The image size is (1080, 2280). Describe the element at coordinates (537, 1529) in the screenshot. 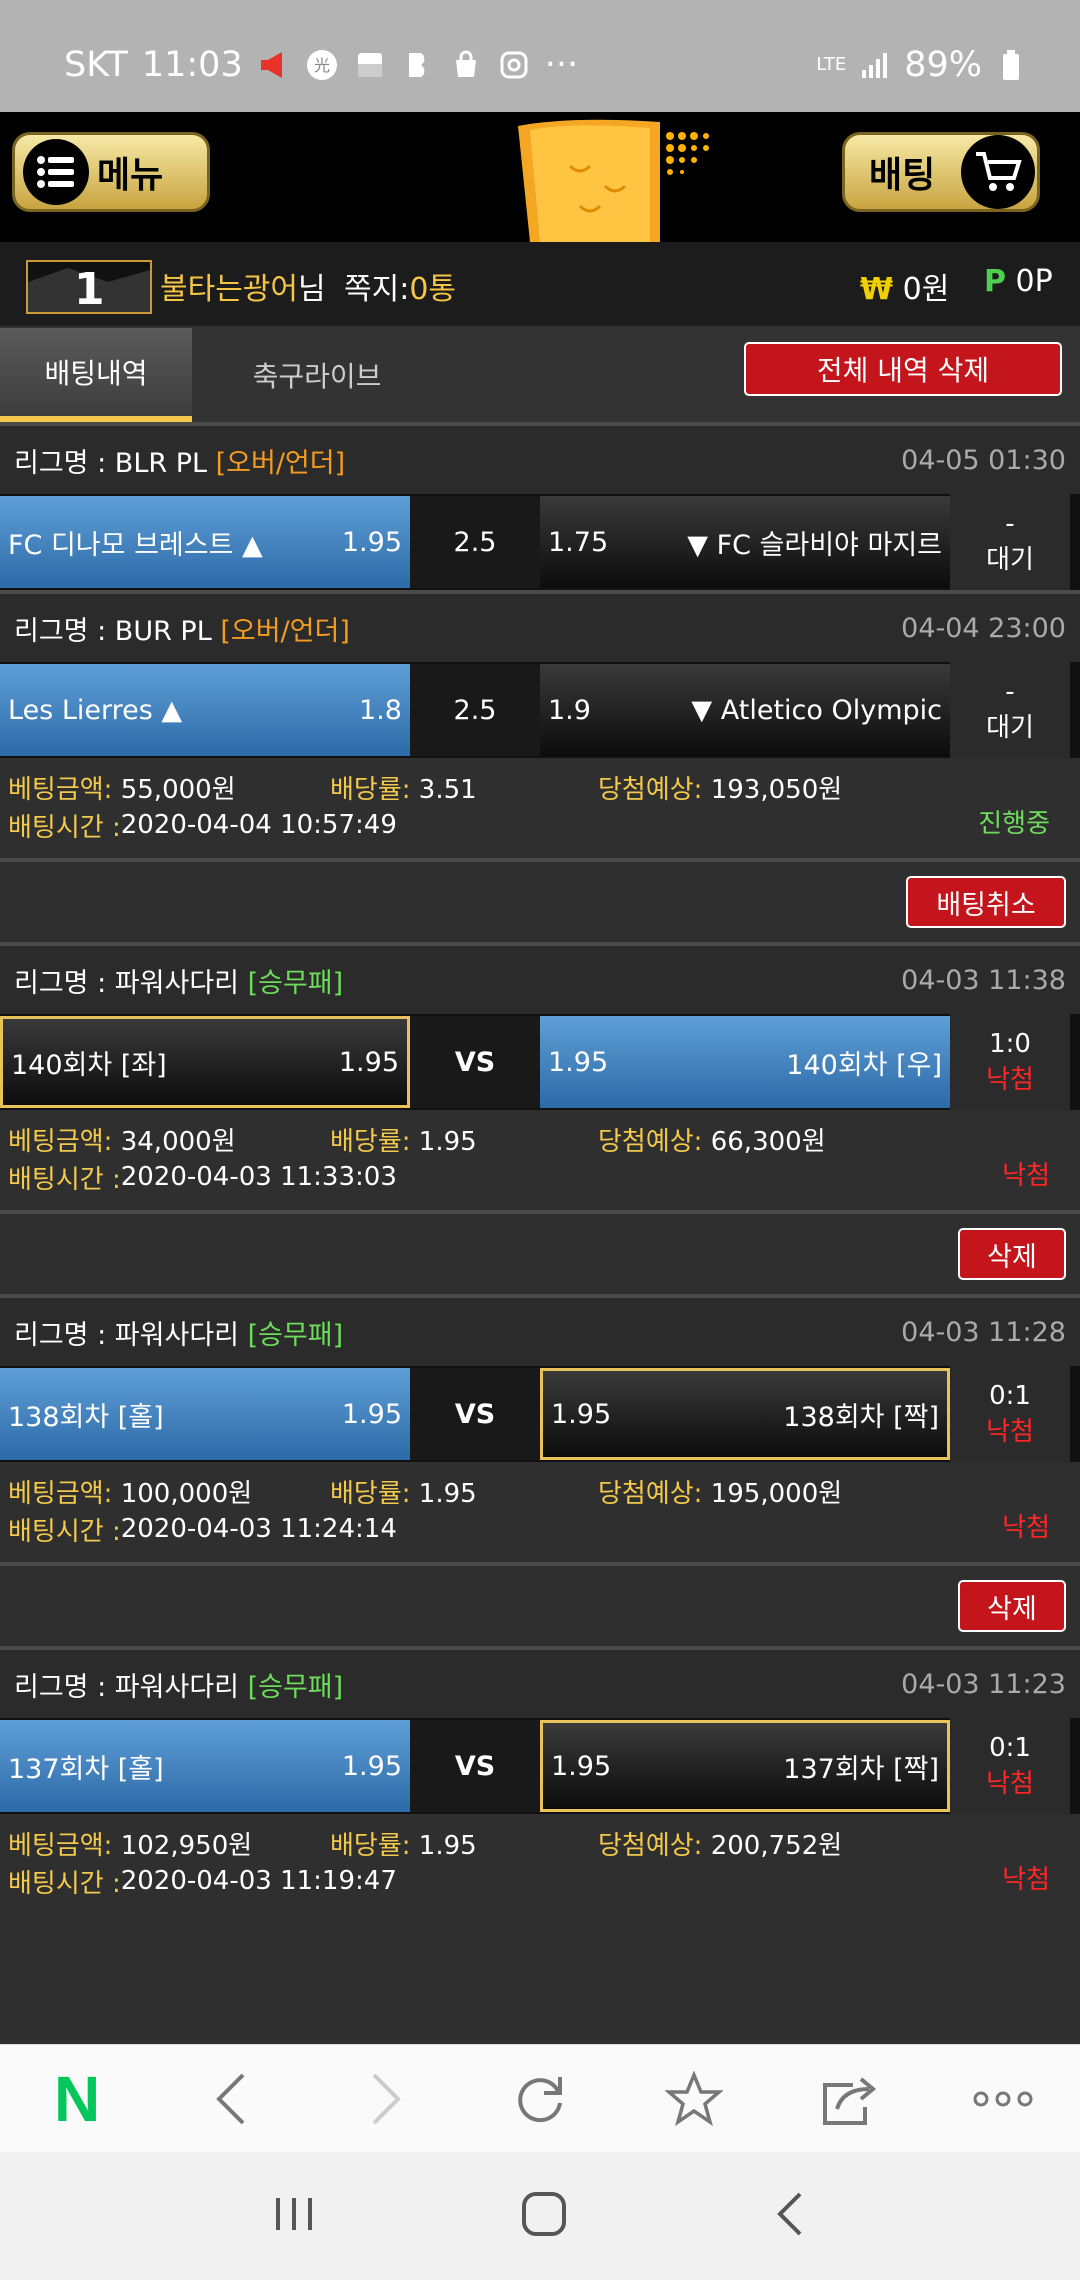

I see `bet-time-row: 배팅시간 : 2020-04-03 11:24:14` at that location.